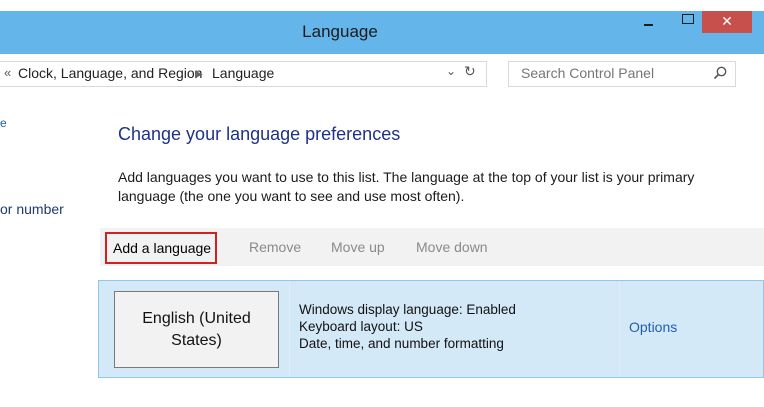 Image resolution: width=764 pixels, height=407 pixels. What do you see at coordinates (3, 123) in the screenshot?
I see `sidebar-link-fragment: e` at bounding box center [3, 123].